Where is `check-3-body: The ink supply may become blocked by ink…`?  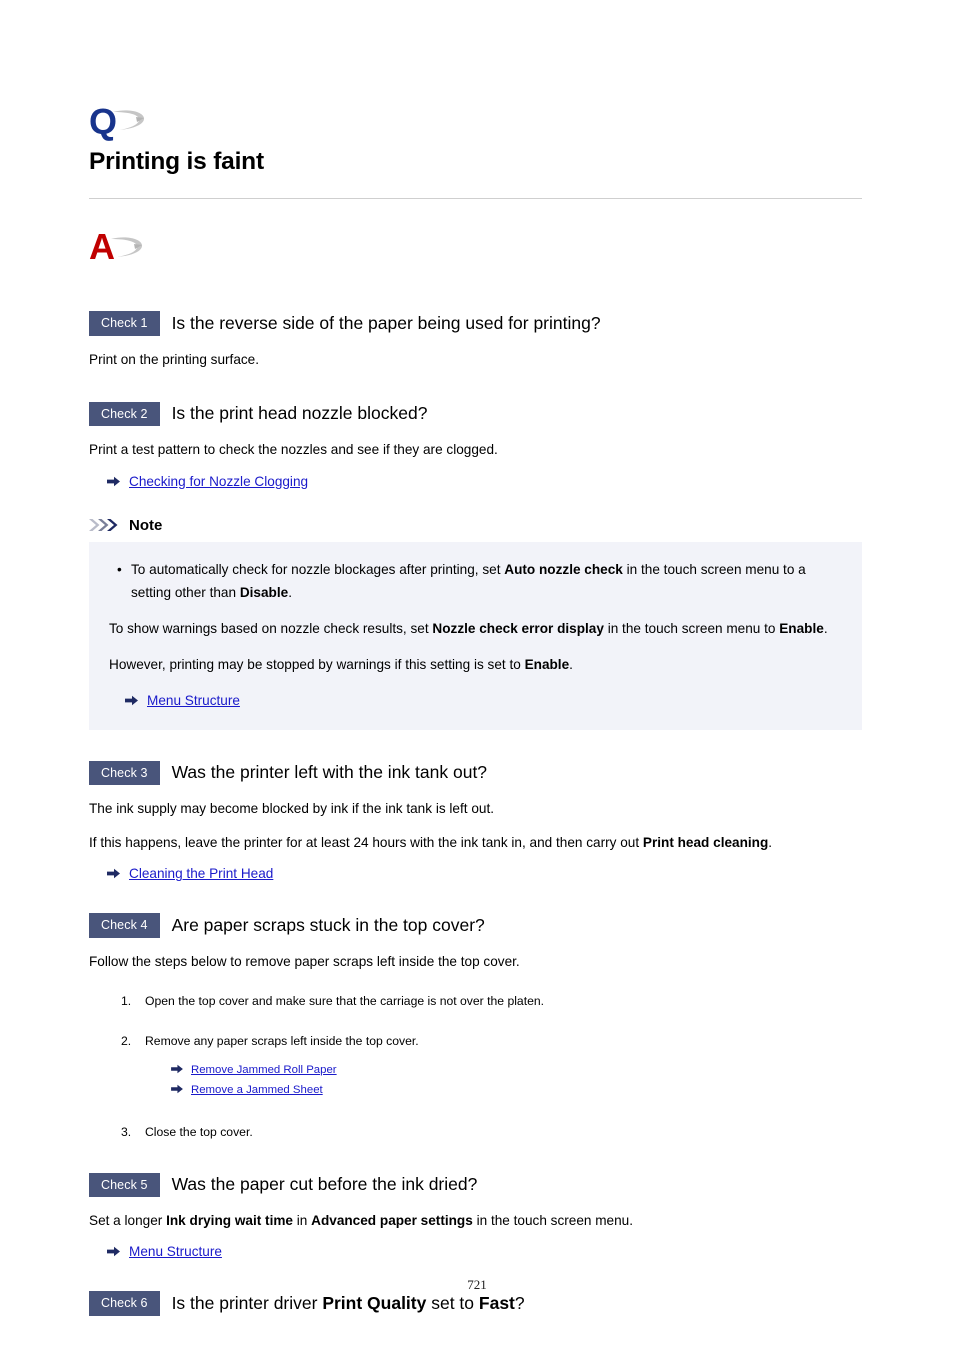 check-3-body: The ink supply may become blocked by ink… is located at coordinates (291, 809).